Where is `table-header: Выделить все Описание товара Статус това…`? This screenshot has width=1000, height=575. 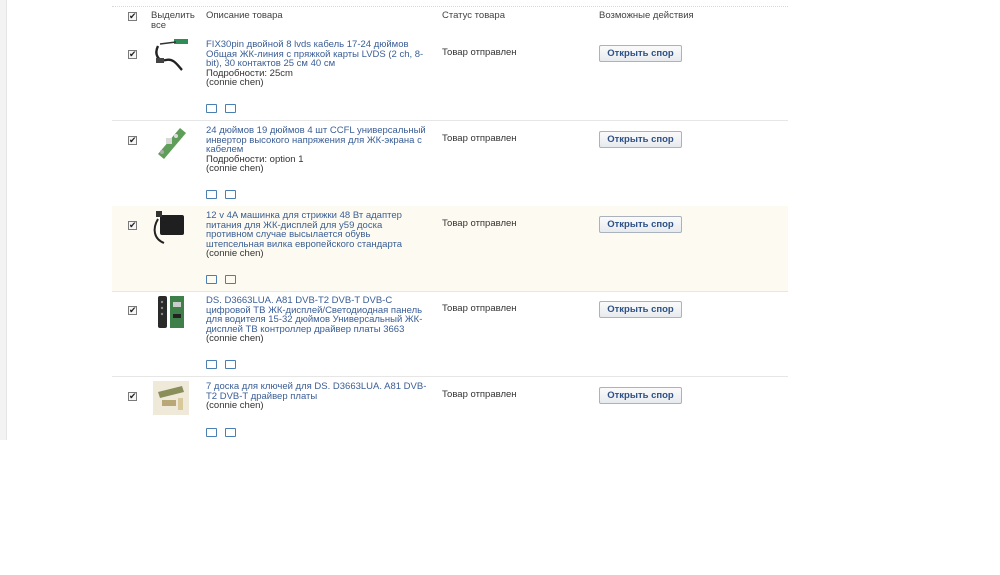
table-header: Выделить все Описание товара Статус това… is located at coordinates (450, 21).